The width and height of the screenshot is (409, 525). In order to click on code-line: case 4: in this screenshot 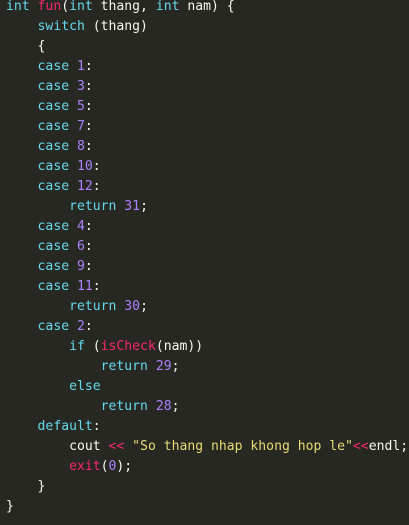, I will do `click(49, 227)`.